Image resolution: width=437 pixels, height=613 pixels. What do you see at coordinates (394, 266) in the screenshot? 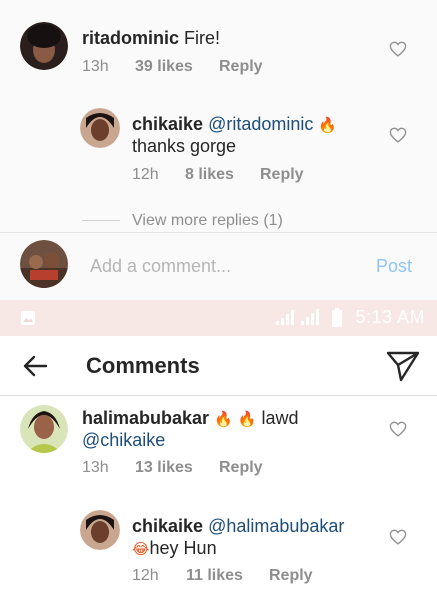
I see `post-button: Post` at bounding box center [394, 266].